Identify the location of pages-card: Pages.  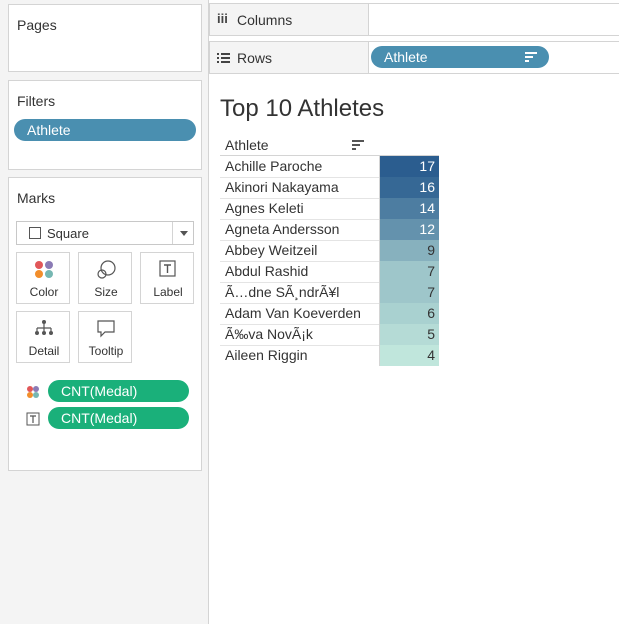
(105, 38).